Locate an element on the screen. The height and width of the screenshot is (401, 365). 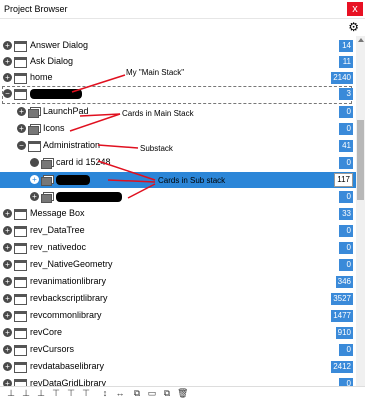
align-bottom-icon: ⊤ is located at coordinates (86, 393).